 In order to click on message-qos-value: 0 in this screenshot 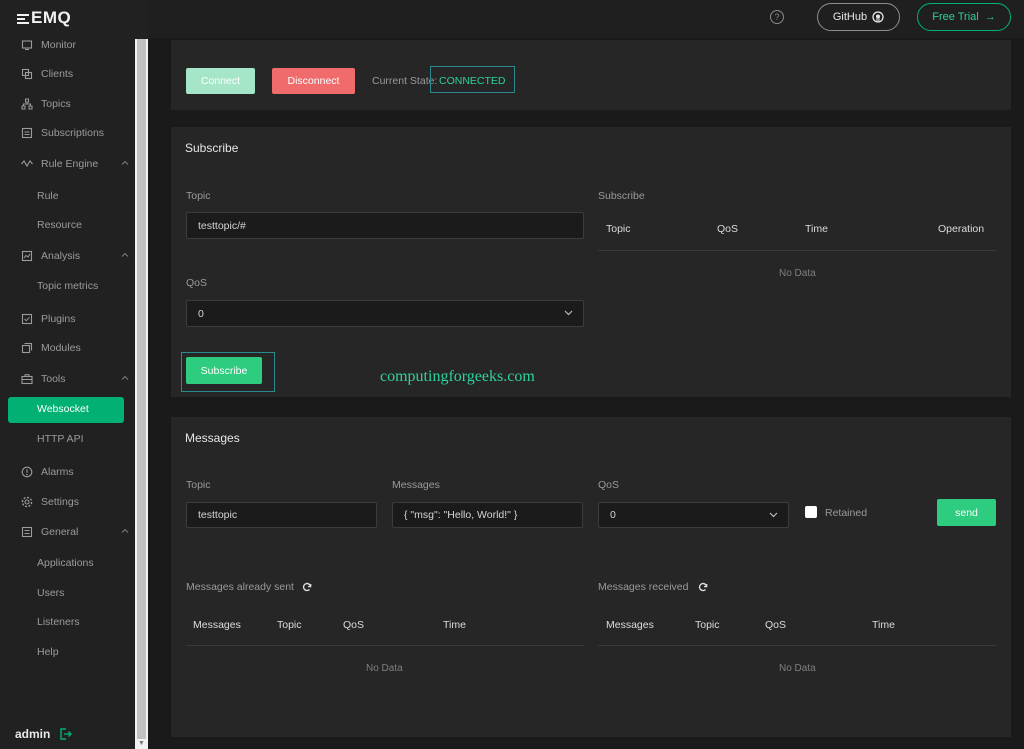, I will do `click(613, 515)`.